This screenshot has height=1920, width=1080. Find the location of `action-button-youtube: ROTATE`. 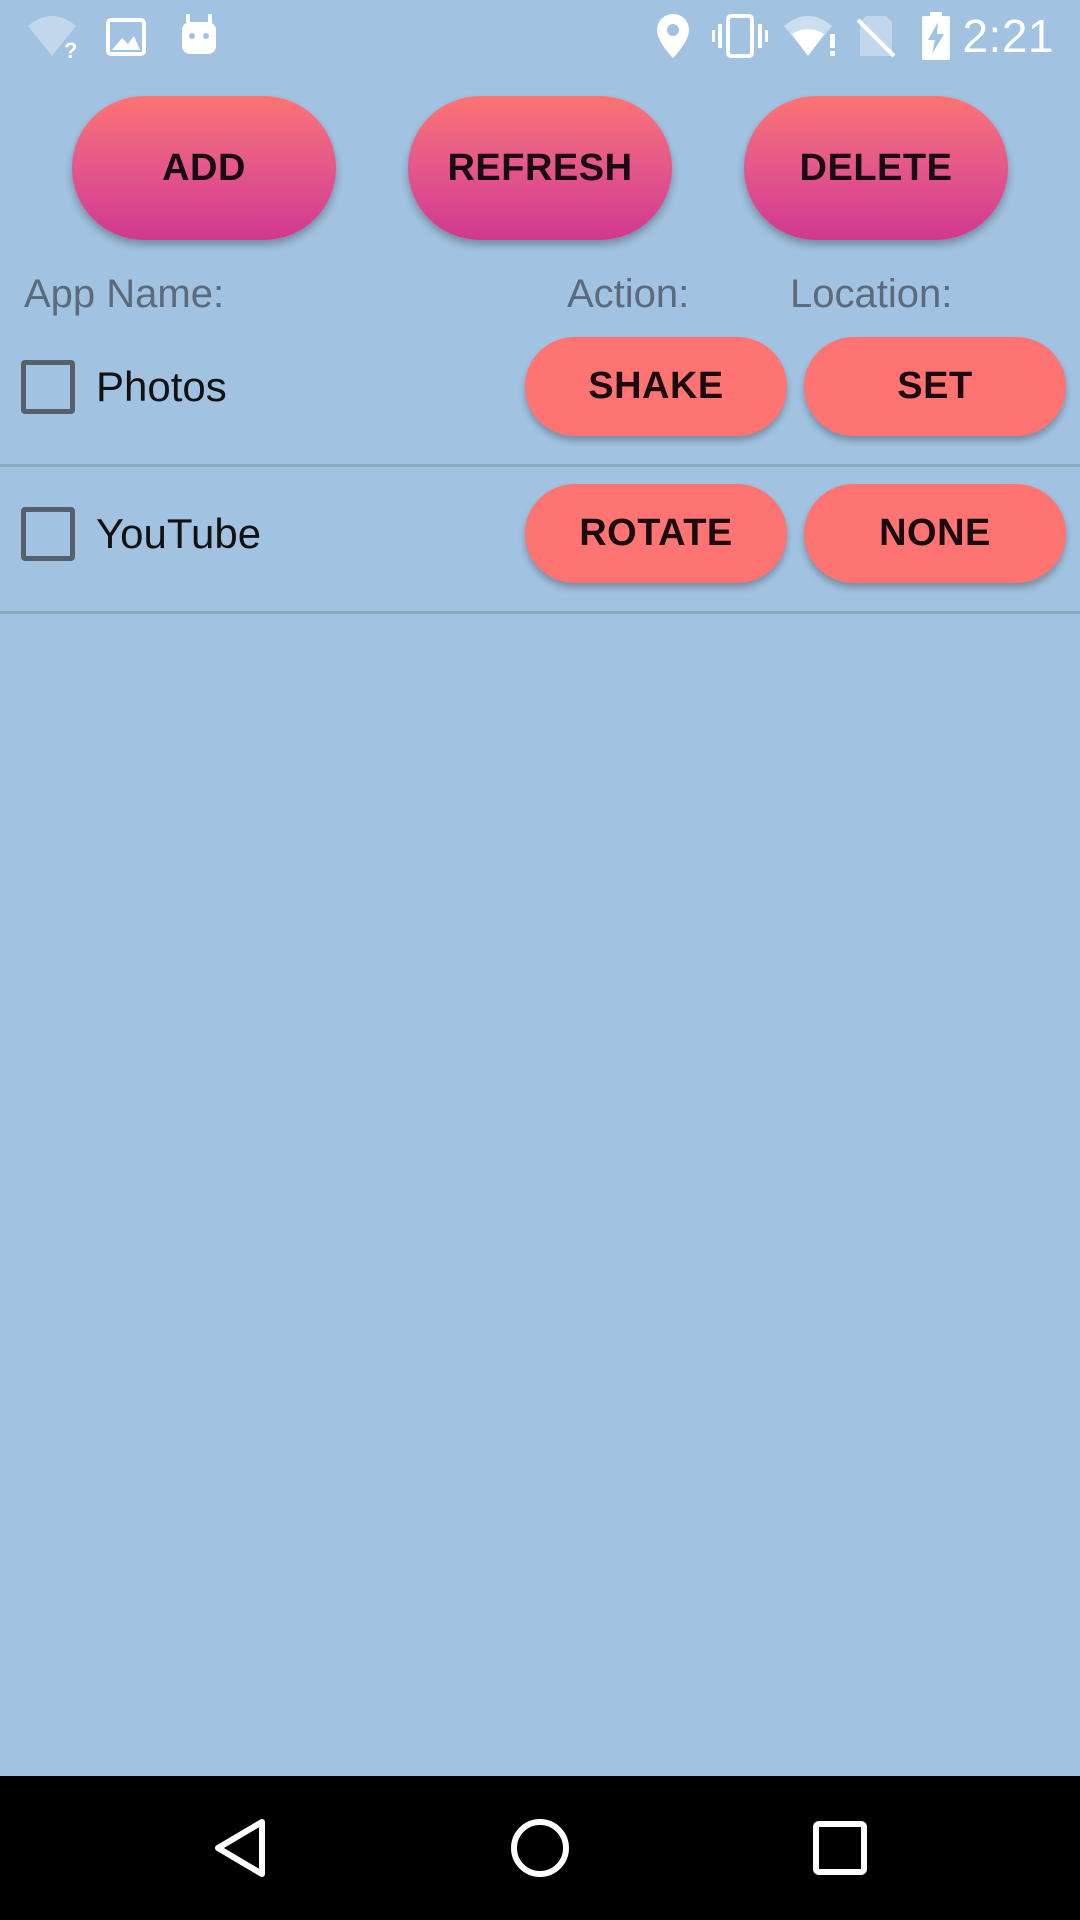

action-button-youtube: ROTATE is located at coordinates (656, 533).